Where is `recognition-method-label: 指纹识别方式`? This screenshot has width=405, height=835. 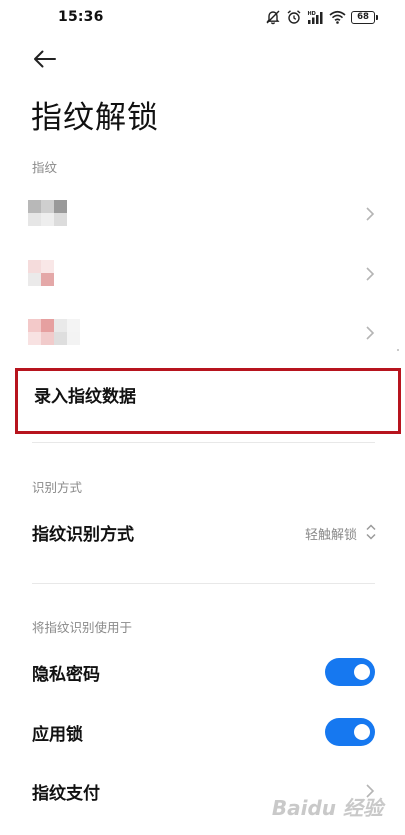
recognition-method-label: 指纹识别方式 is located at coordinates (83, 535).